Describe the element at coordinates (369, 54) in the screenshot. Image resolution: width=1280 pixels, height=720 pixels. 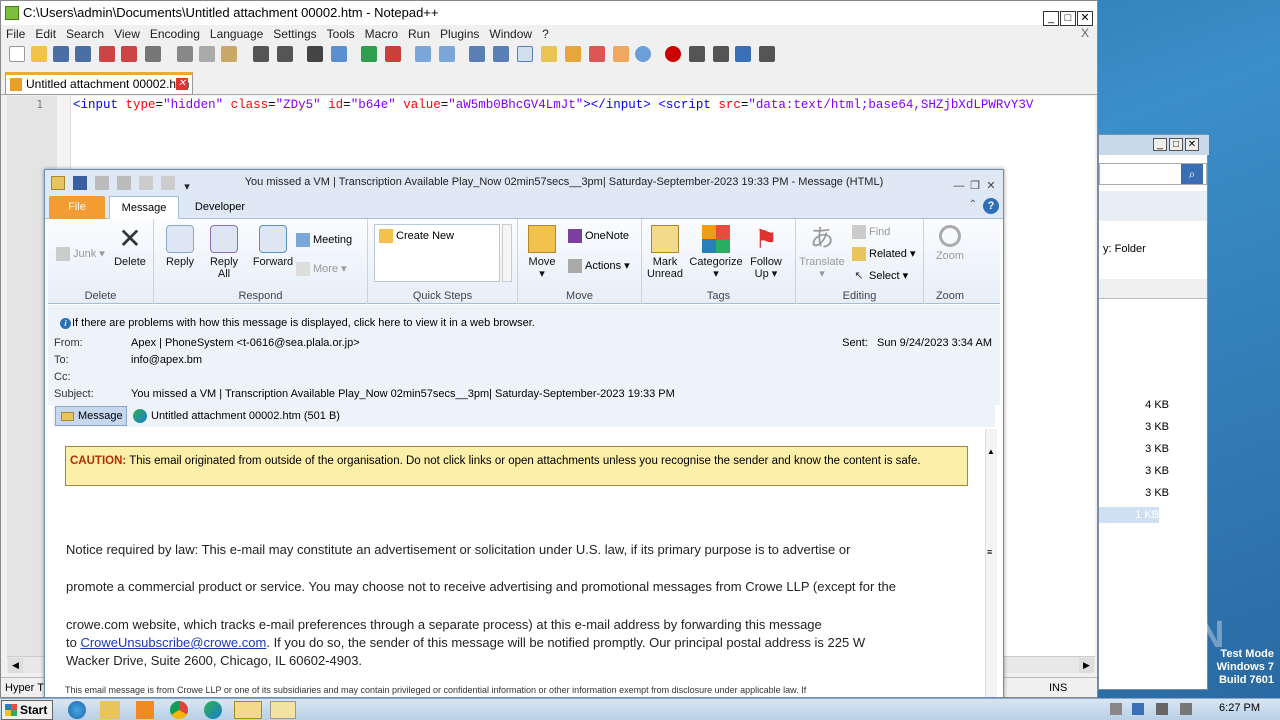
I see `zoom-in-icon` at that location.